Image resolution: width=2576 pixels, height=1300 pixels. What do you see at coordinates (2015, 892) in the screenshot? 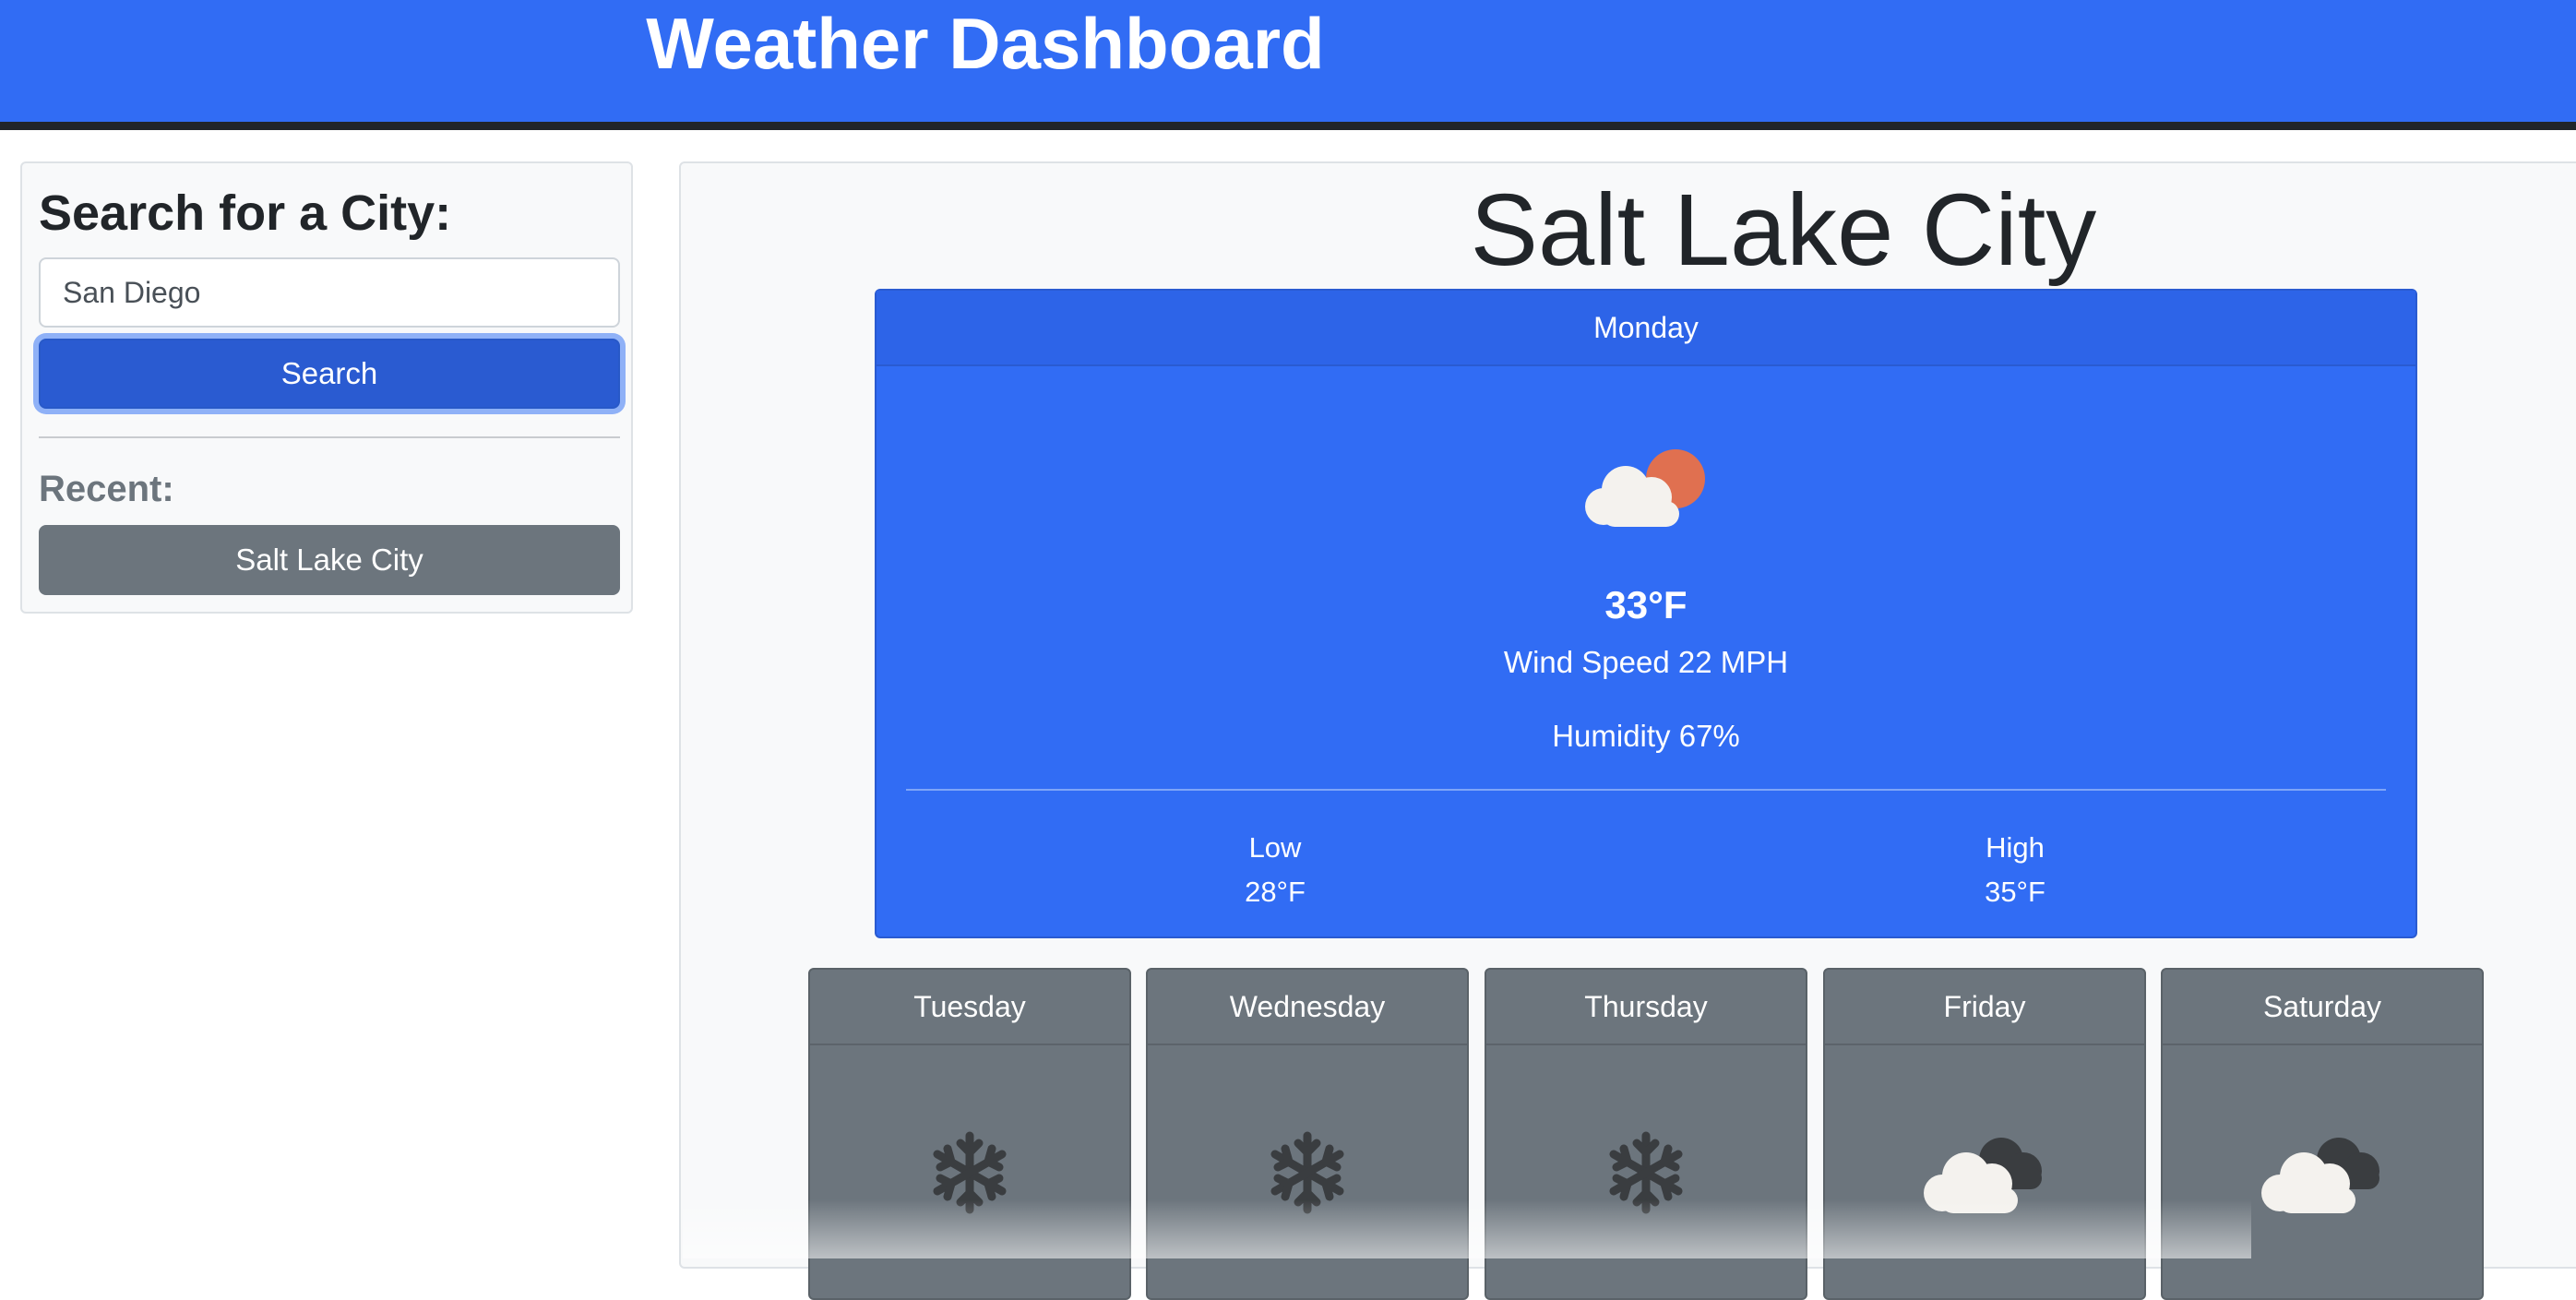
I see `high-value: 35°F` at bounding box center [2015, 892].